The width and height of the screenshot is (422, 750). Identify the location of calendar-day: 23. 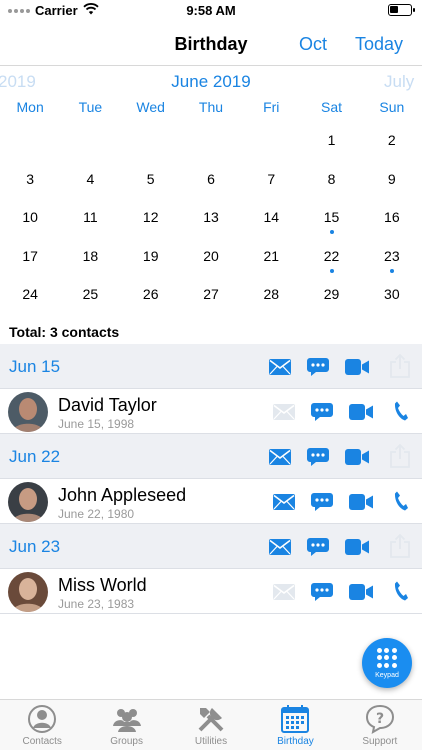
(392, 266).